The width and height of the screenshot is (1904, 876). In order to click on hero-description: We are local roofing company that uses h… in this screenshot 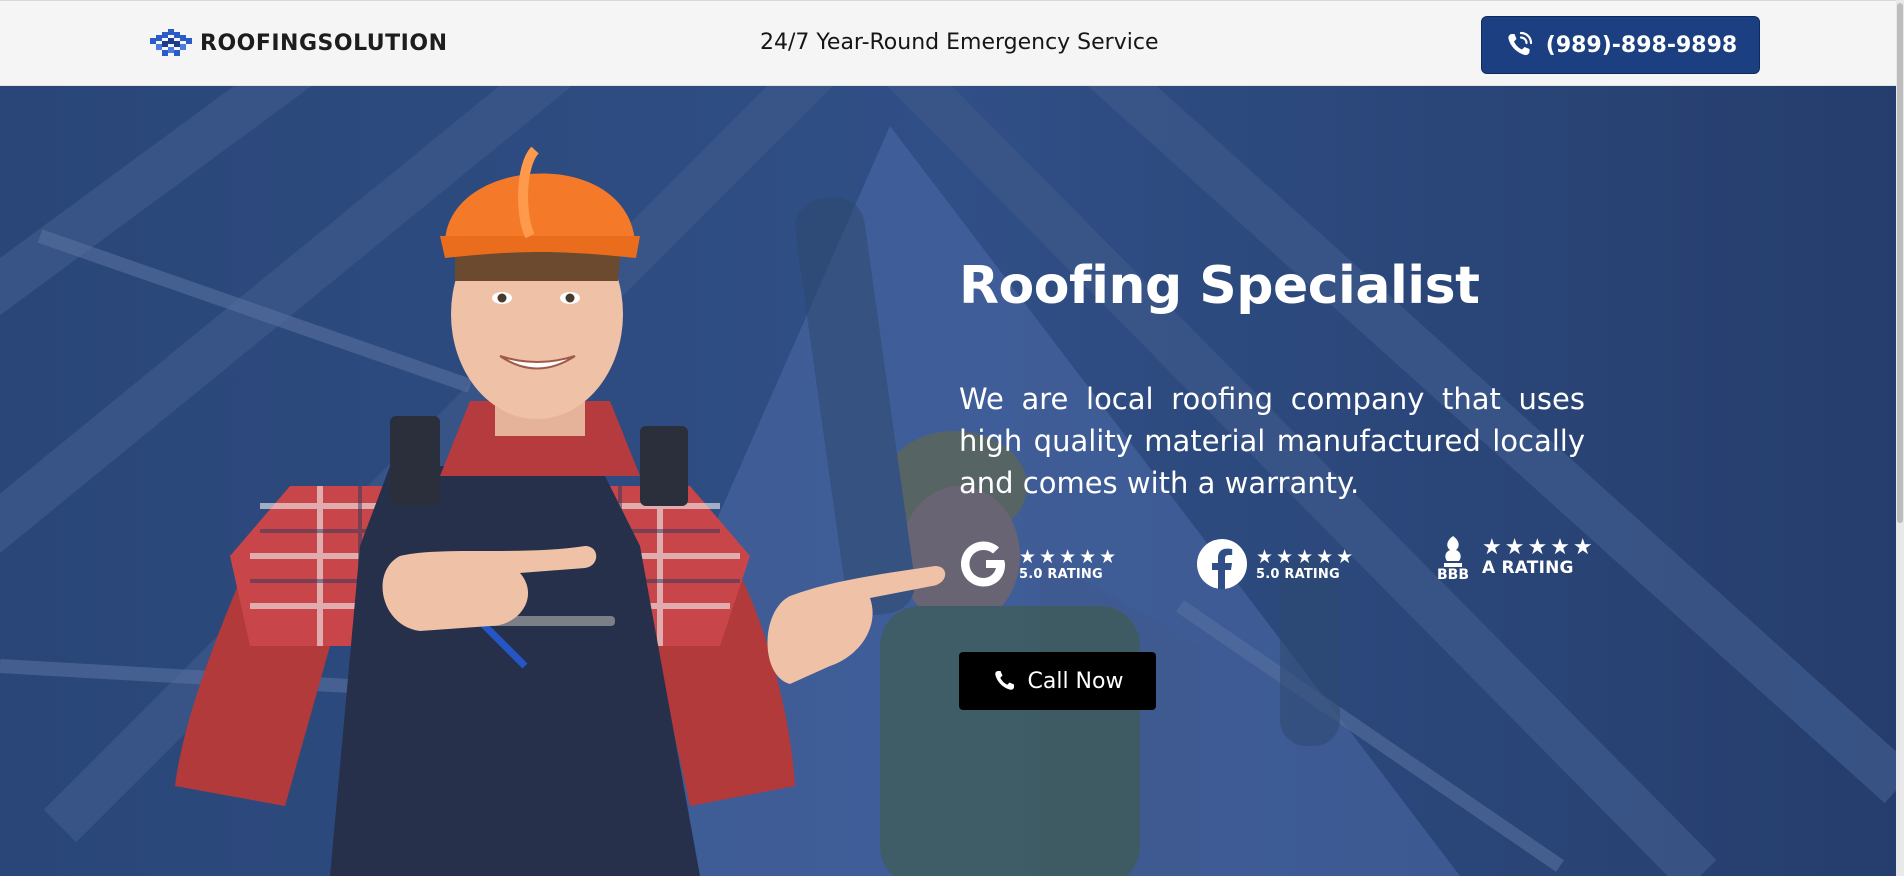, I will do `click(1272, 441)`.